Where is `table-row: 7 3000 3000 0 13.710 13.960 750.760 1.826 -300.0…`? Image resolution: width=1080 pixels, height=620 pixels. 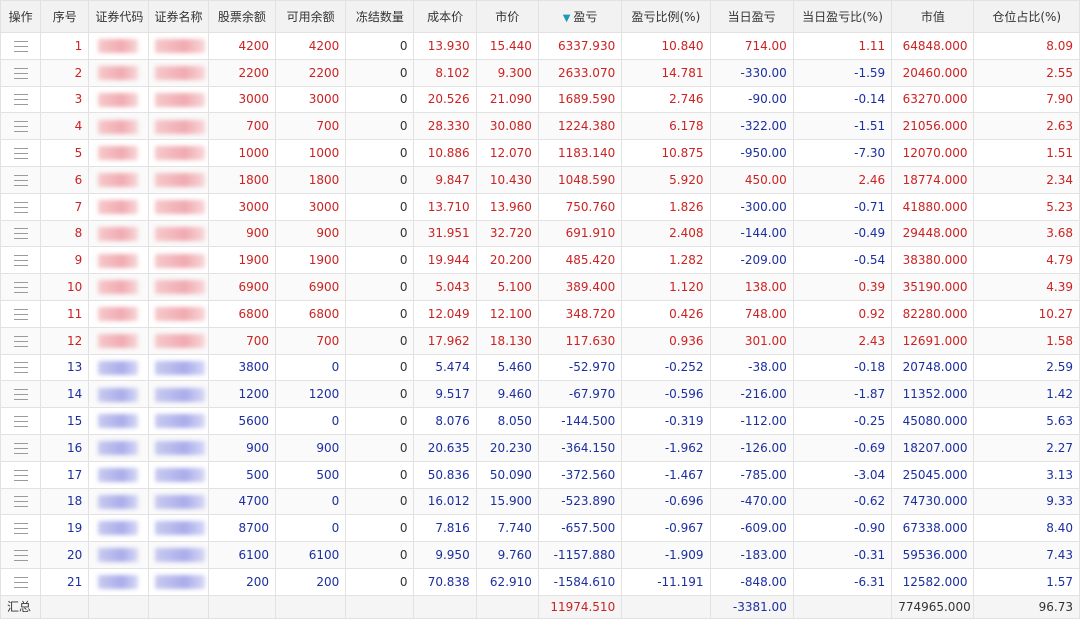 table-row: 7 3000 3000 0 13.710 13.960 750.760 1.826 -300.0… is located at coordinates (540, 206).